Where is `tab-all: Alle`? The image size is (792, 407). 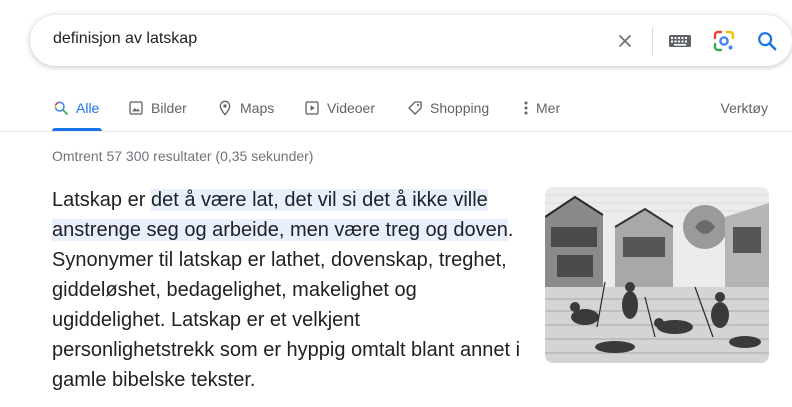
tab-all: Alle is located at coordinates (76, 108).